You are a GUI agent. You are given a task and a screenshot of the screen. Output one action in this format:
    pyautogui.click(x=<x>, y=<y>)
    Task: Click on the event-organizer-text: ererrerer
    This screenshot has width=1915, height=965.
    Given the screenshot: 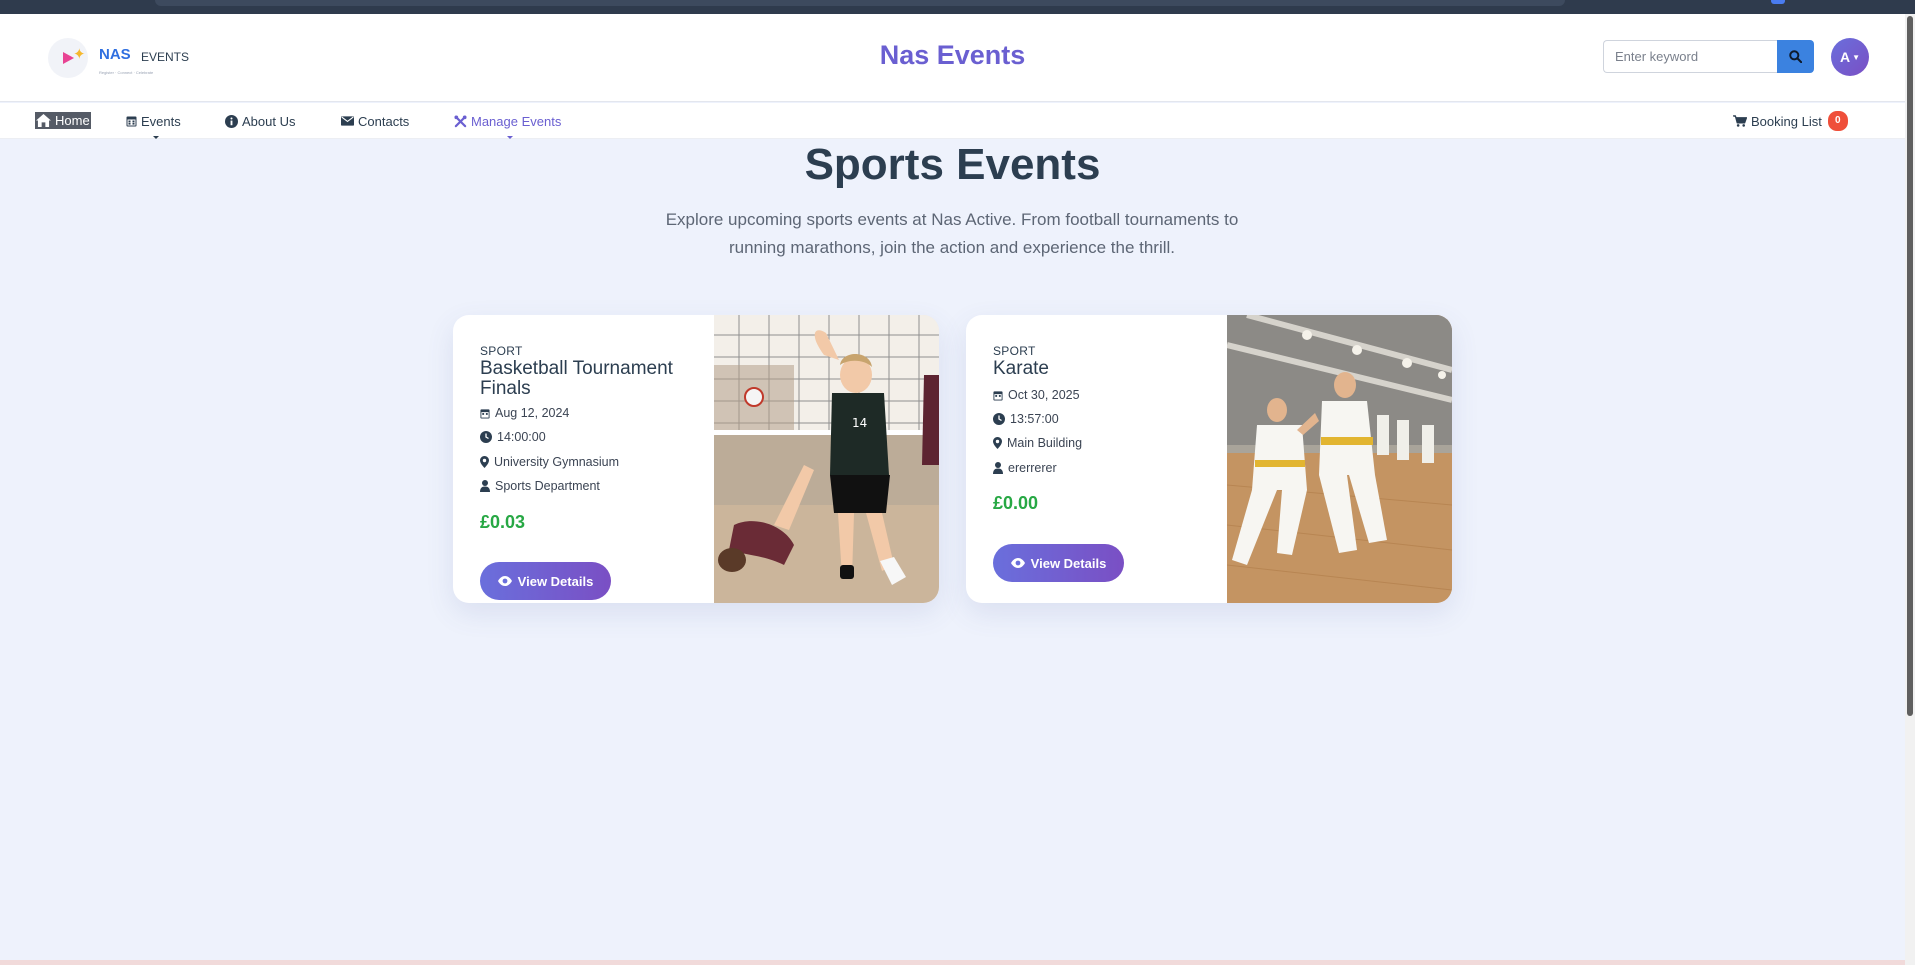 What is the action you would take?
    pyautogui.click(x=1032, y=468)
    